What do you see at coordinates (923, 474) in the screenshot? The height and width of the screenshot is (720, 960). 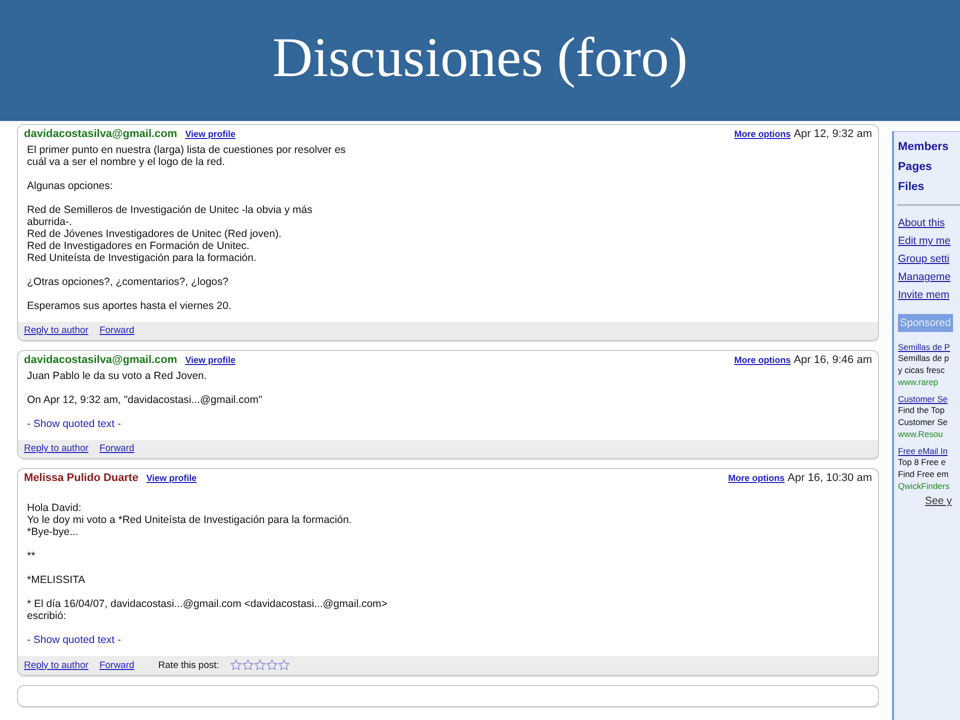 I see `ad-text: Find Free em` at bounding box center [923, 474].